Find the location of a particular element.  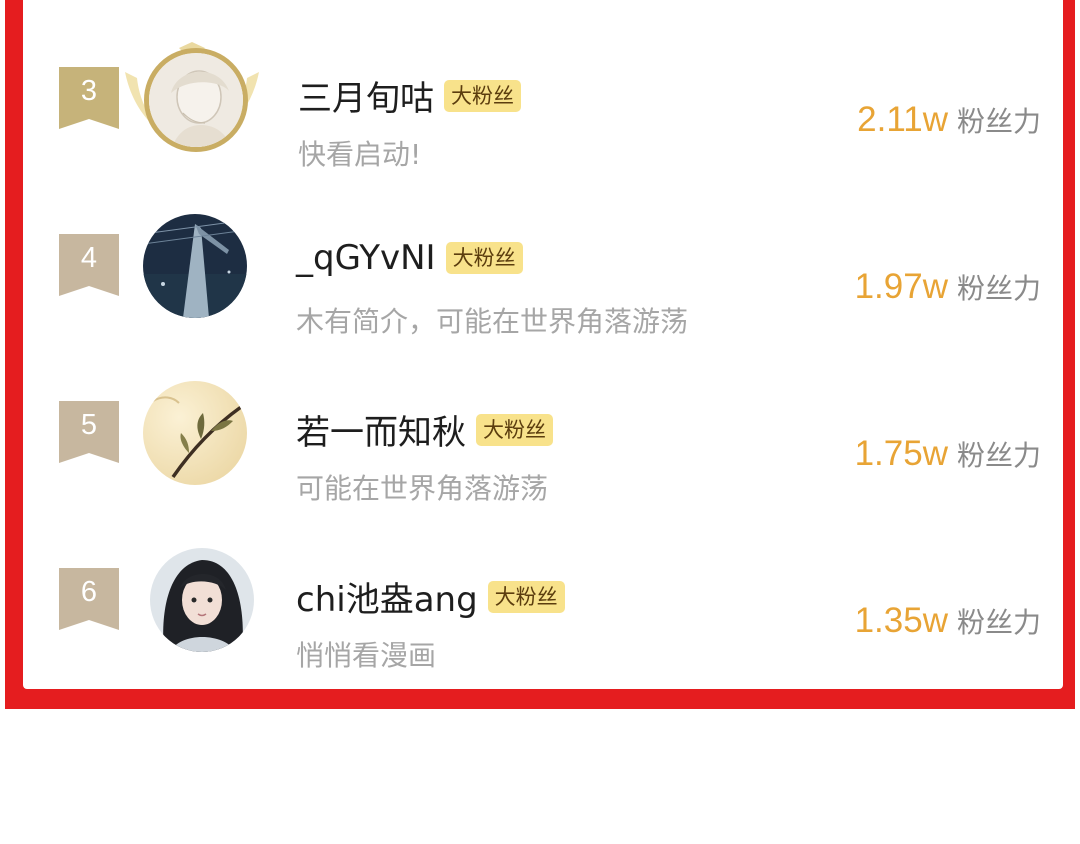

fan-power: 2.11w 粉丝力 is located at coordinates (949, 120).